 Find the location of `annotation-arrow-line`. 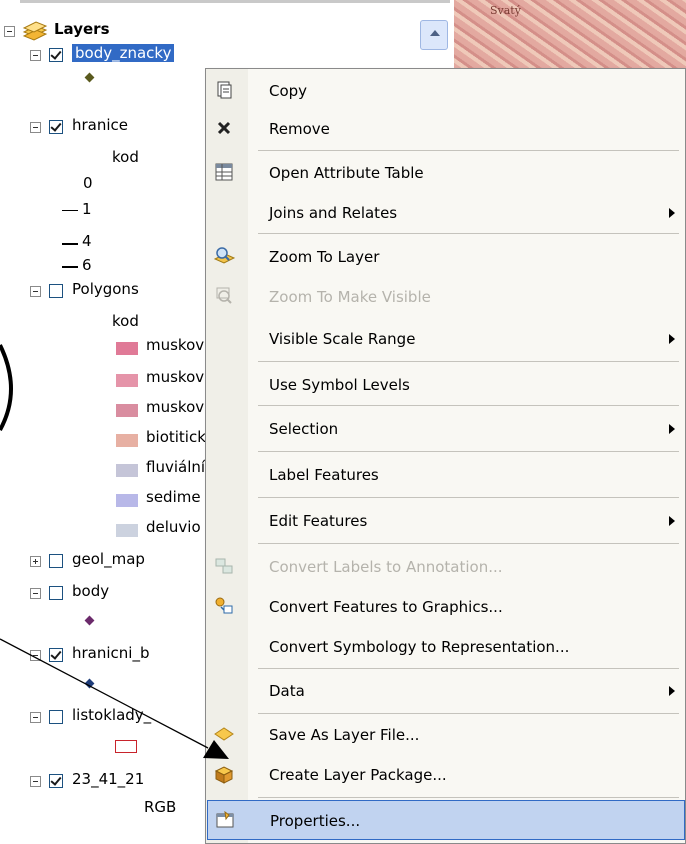

annotation-arrow-line is located at coordinates (104, 693).